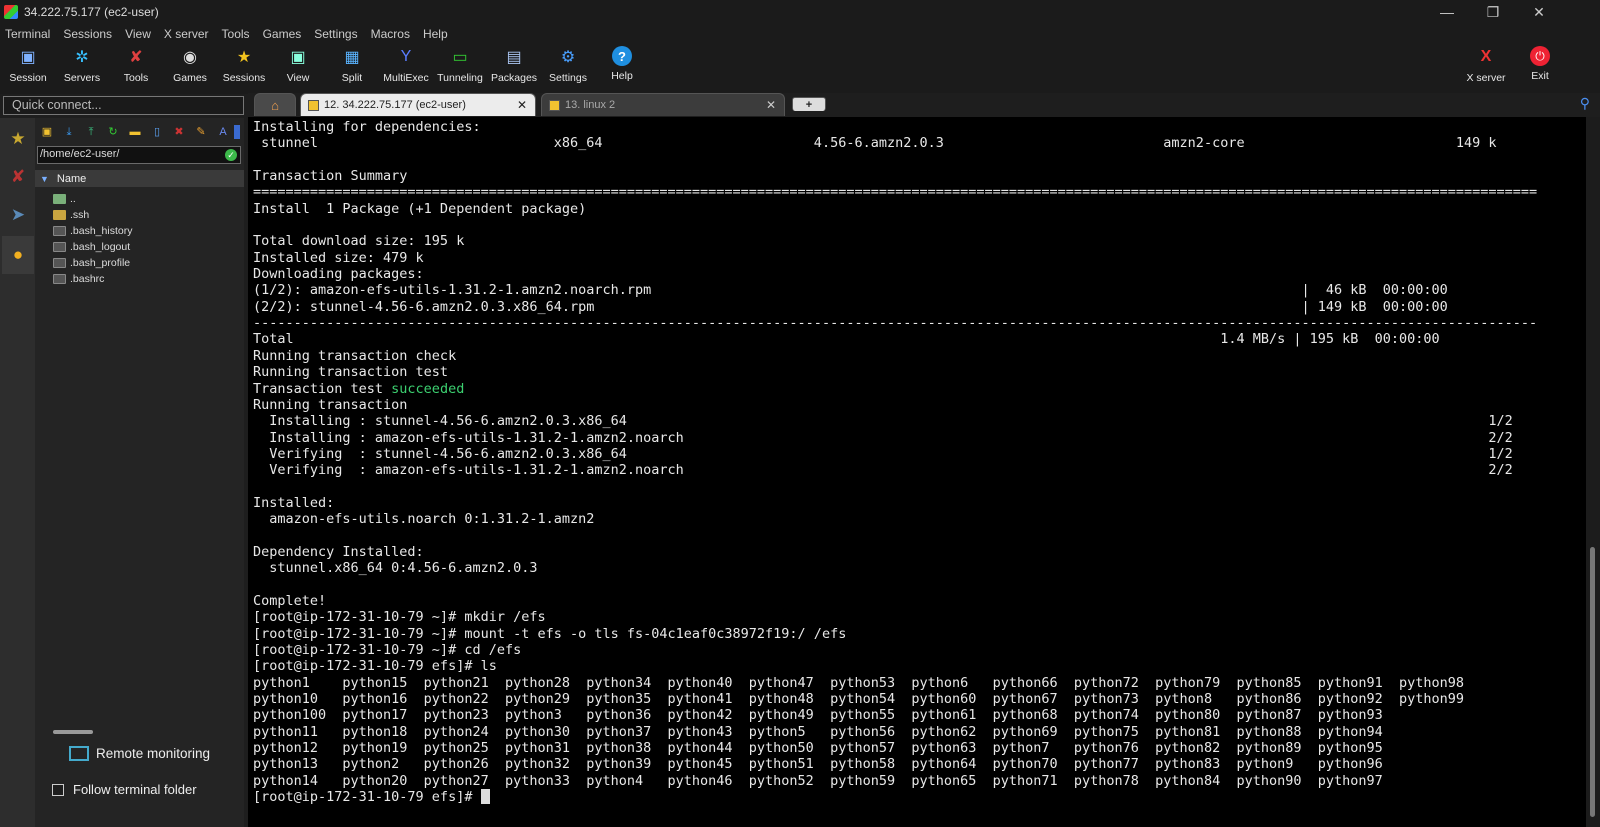 This screenshot has width=1600, height=827. I want to click on new-file-icon: ▯, so click(157, 132).